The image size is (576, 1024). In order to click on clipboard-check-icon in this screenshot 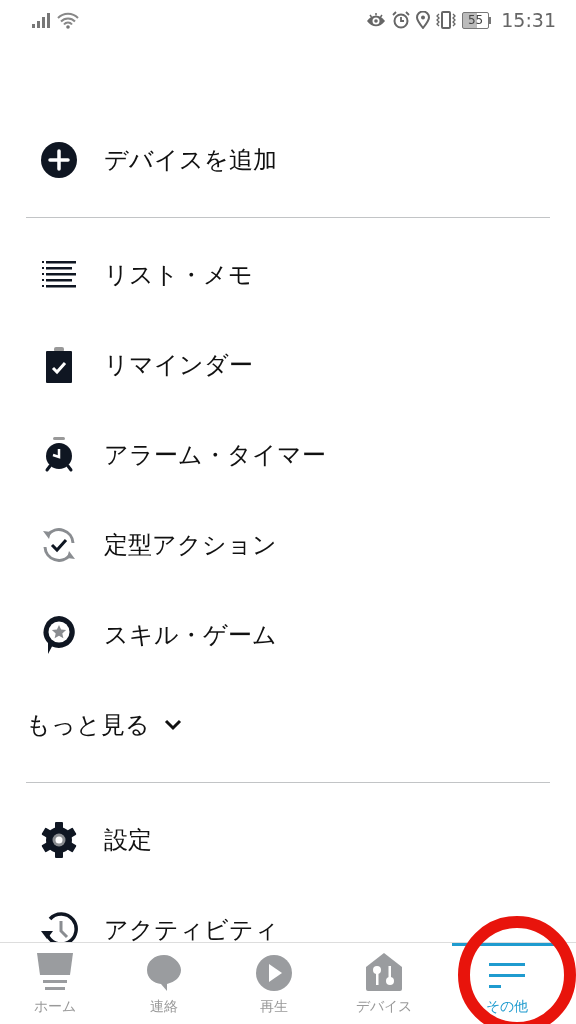, I will do `click(59, 365)`.